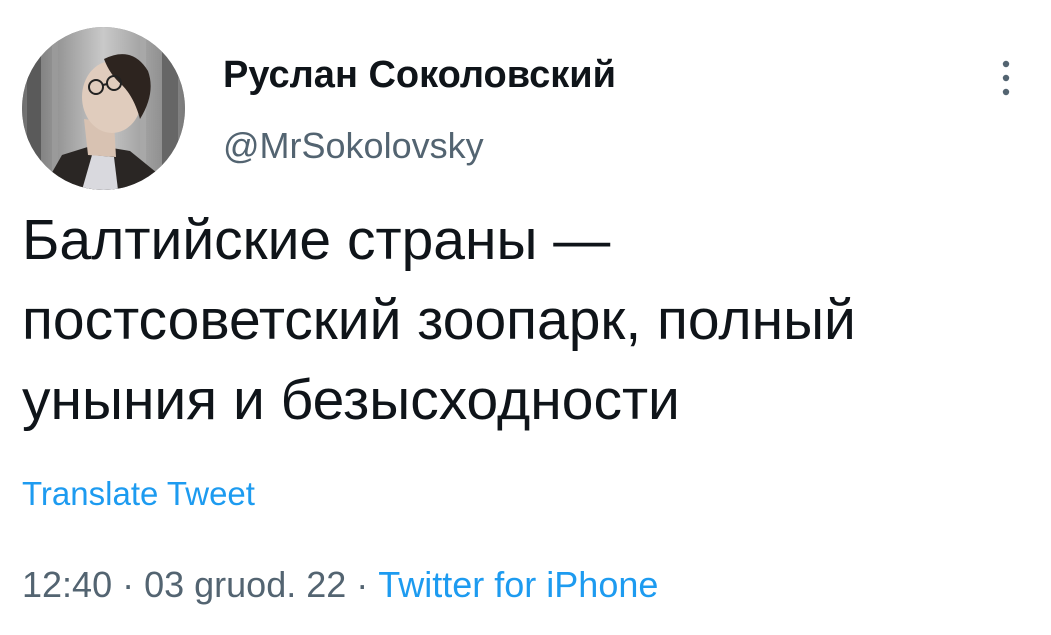 This screenshot has height=635, width=1051. I want to click on tweet-date: 03 gruod. 22, so click(245, 584).